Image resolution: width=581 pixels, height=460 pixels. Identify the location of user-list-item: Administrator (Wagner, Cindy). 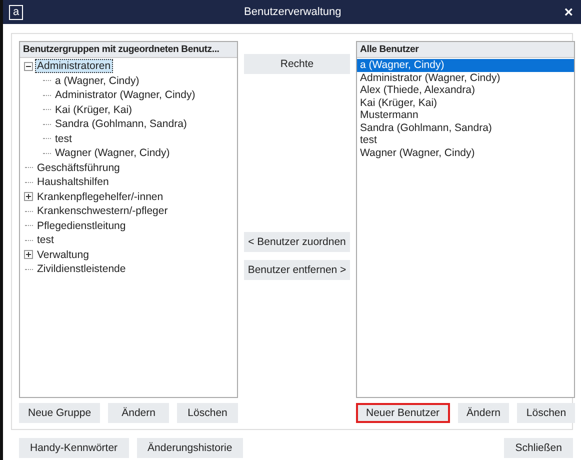
(465, 78).